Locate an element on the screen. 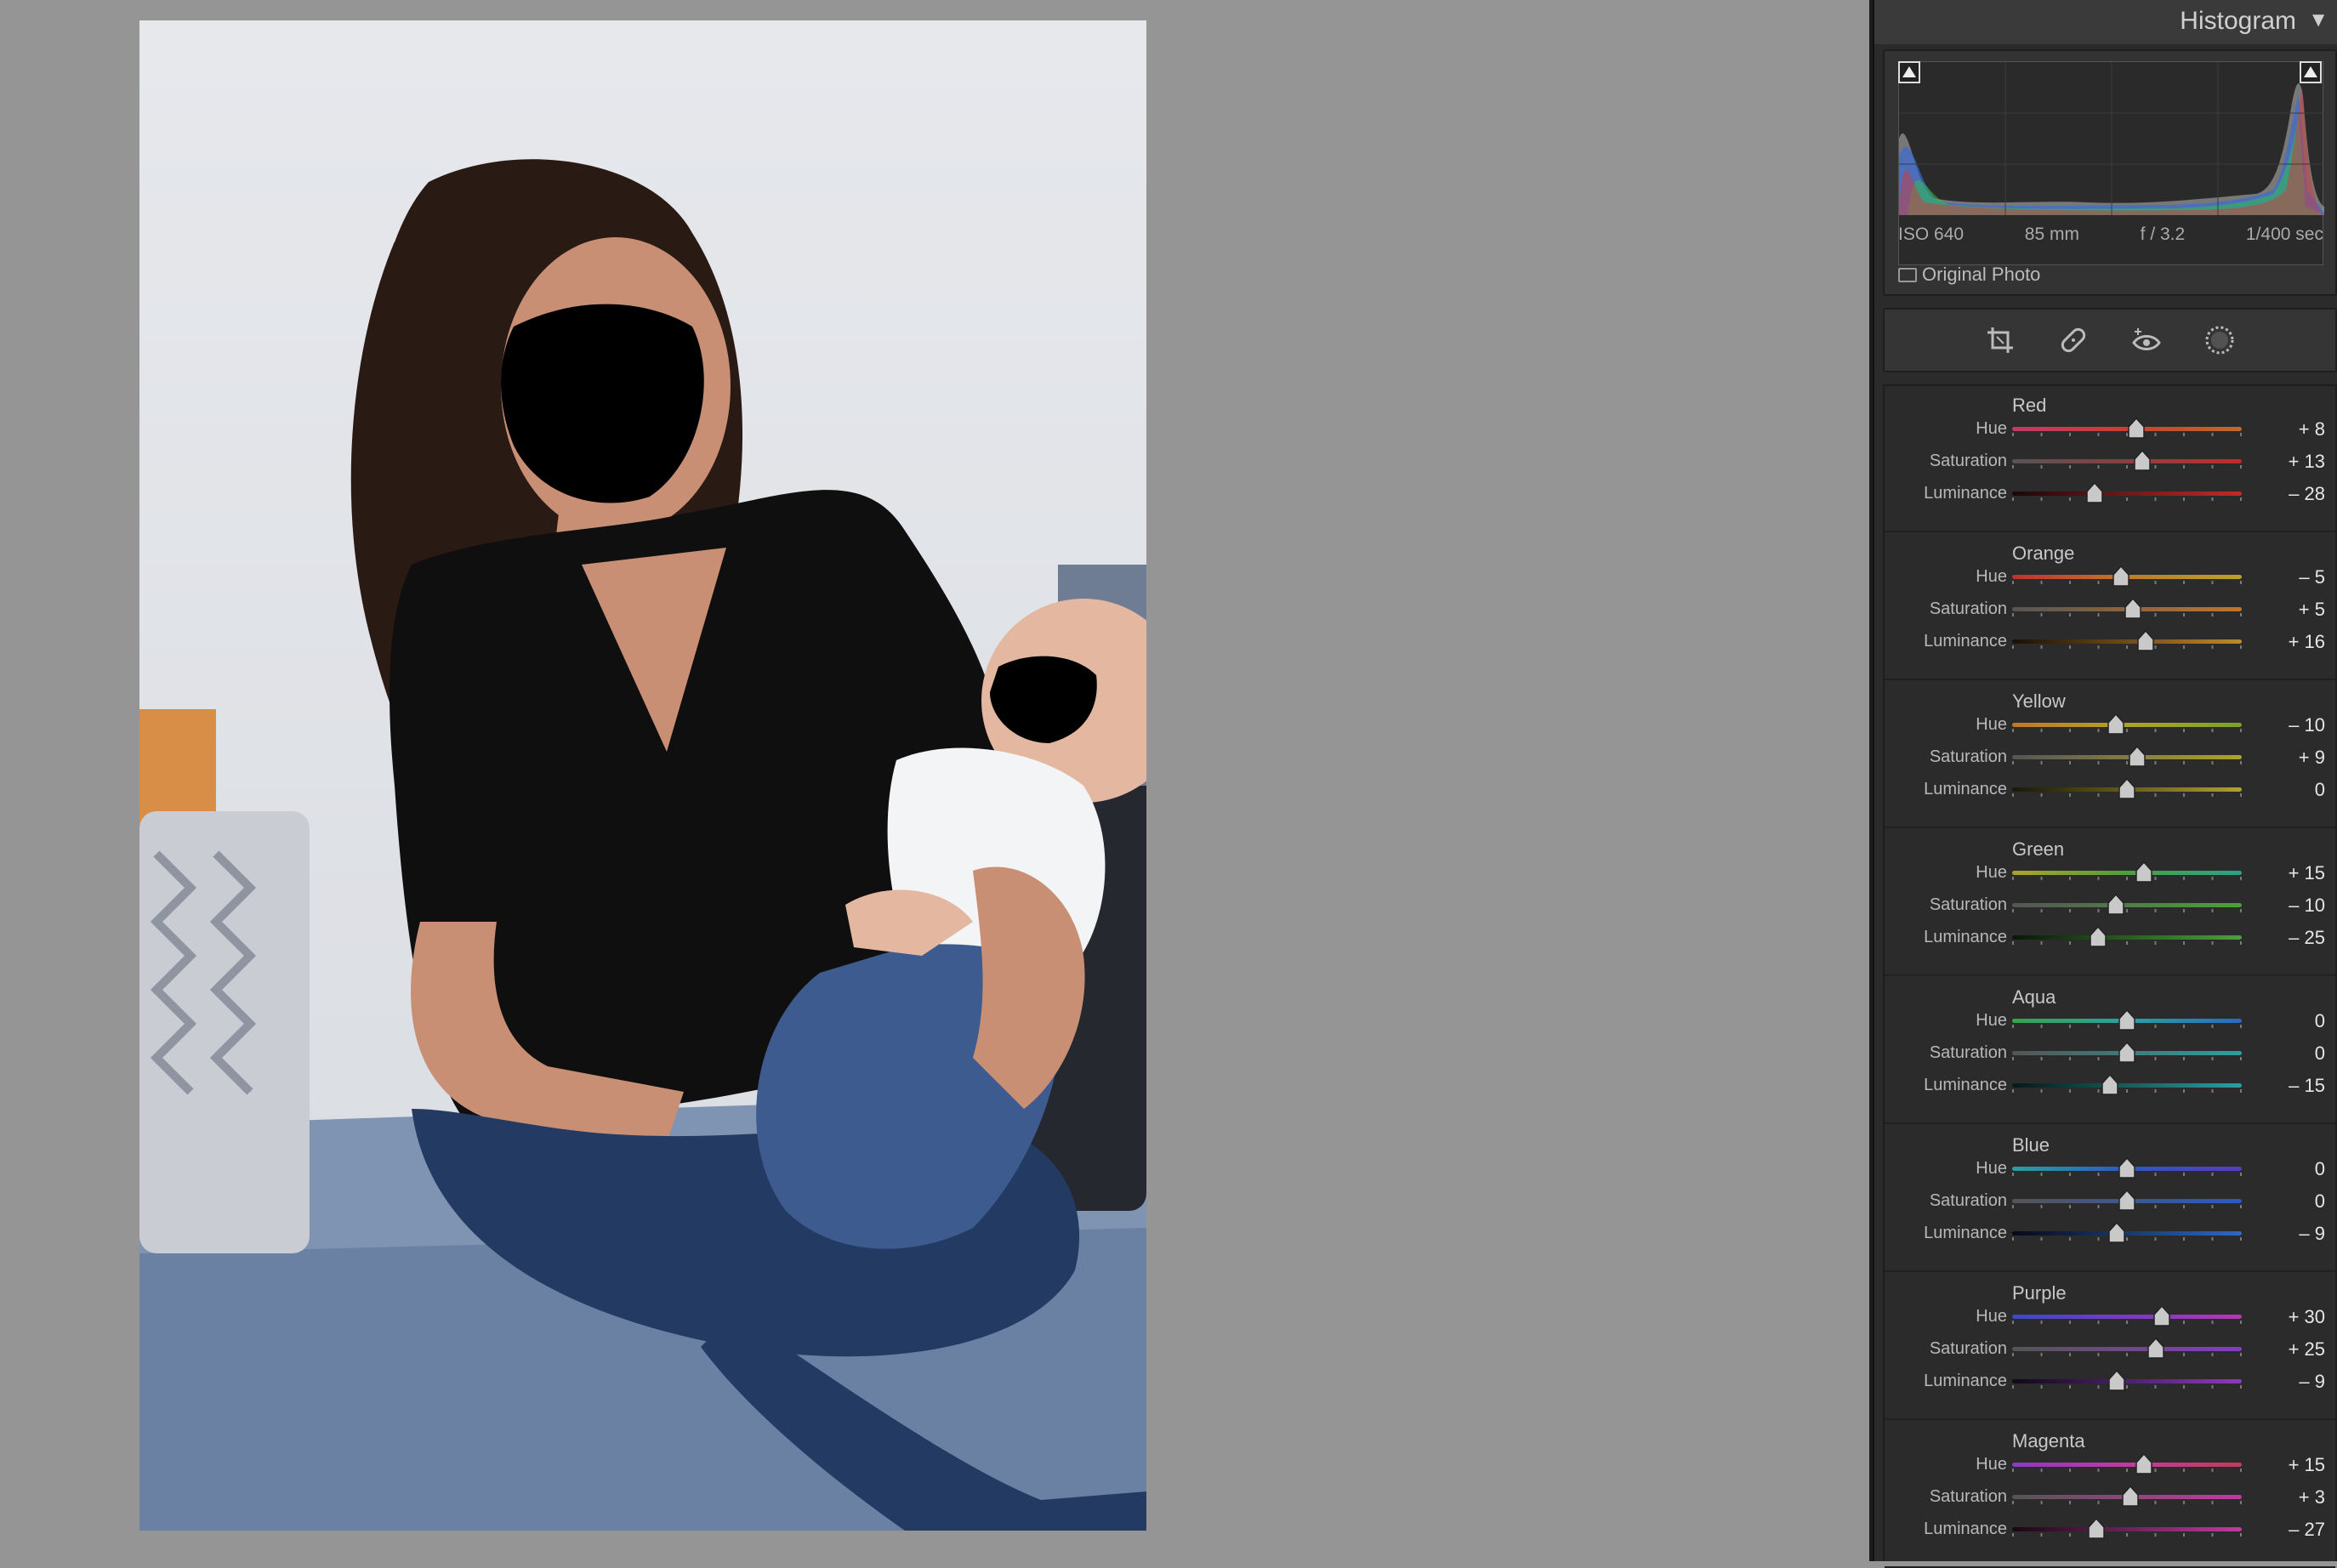  hsl-slider-magenta-hue: Hue + 15 is located at coordinates (2110, 1465).